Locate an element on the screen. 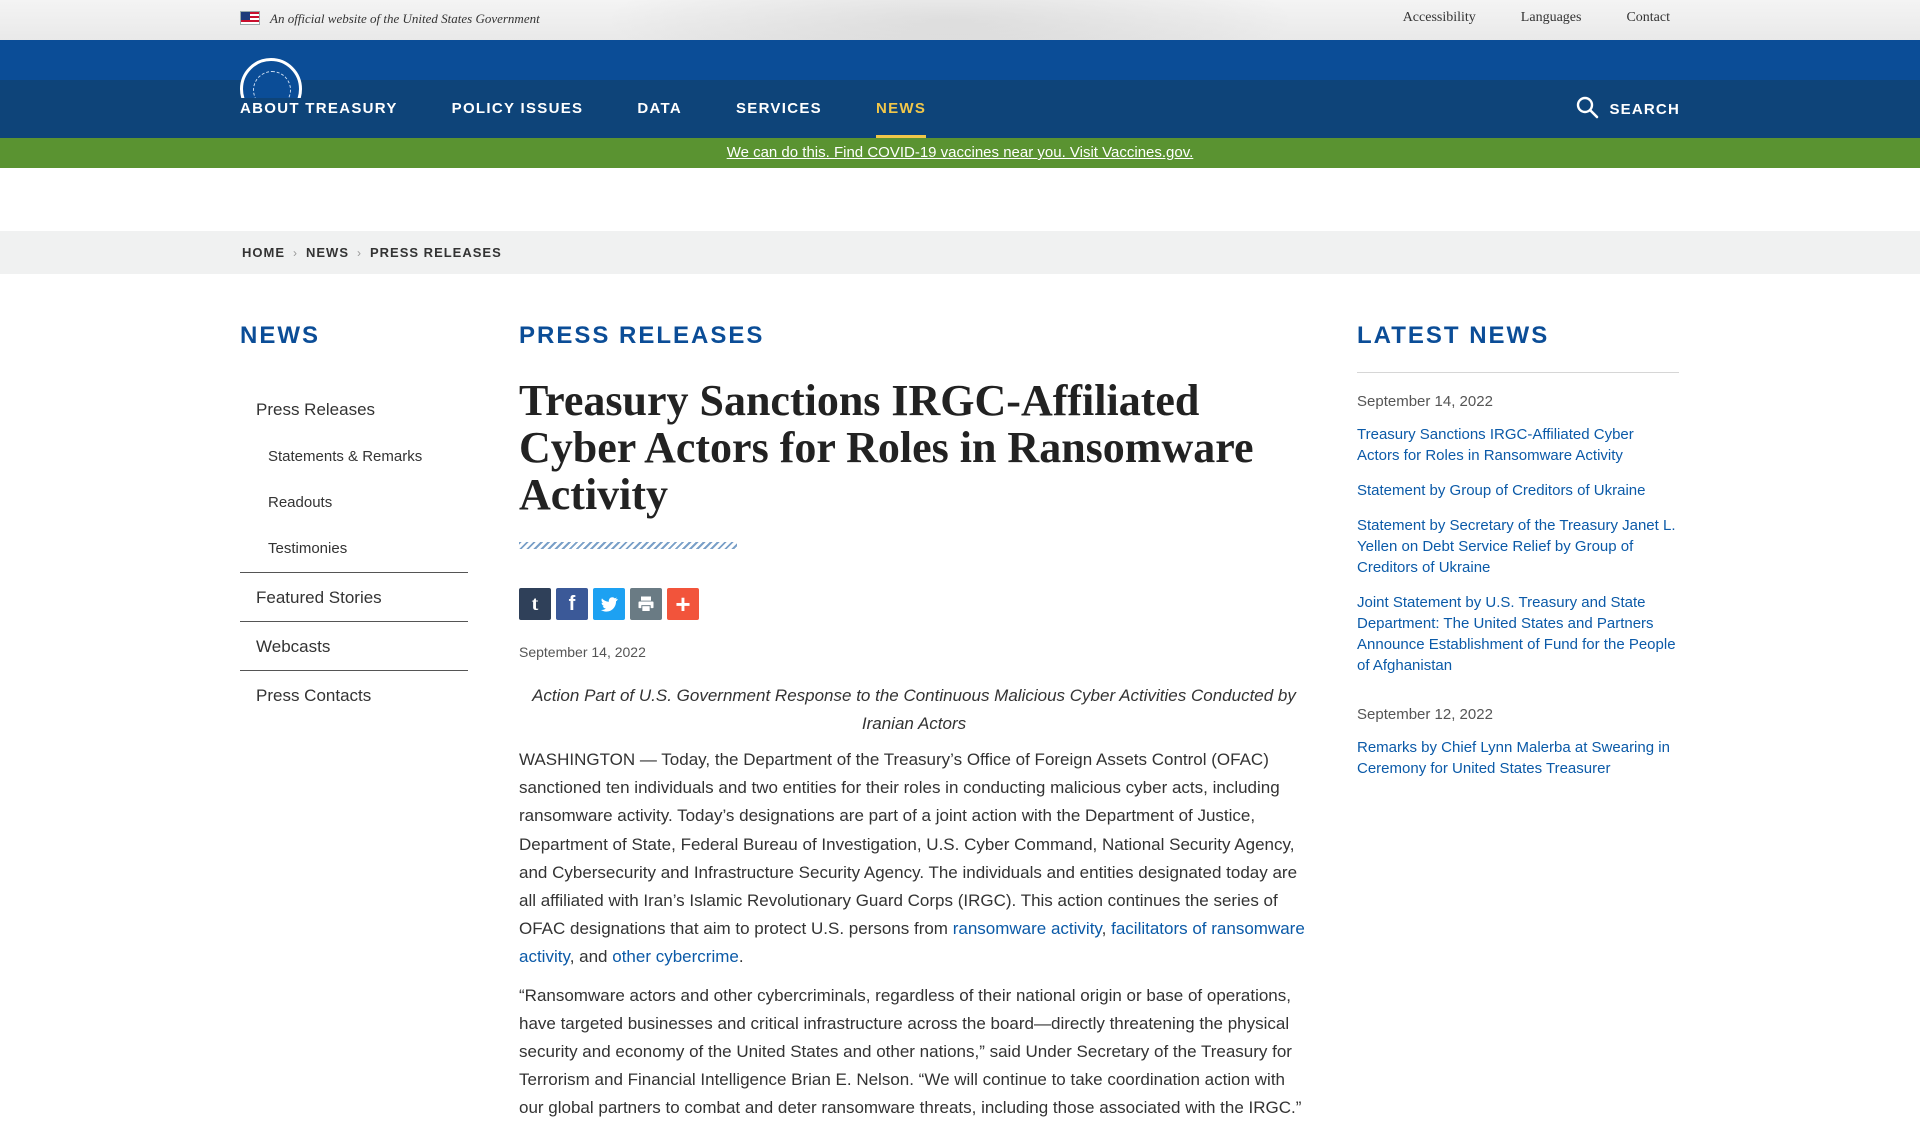  utility-links: Accessibility Languages Contact is located at coordinates (1536, 18).